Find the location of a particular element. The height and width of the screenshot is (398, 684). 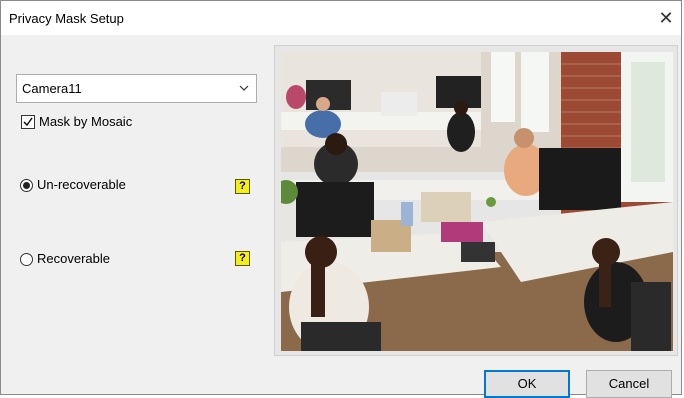

recoverable-label: Recoverable is located at coordinates (73, 258).